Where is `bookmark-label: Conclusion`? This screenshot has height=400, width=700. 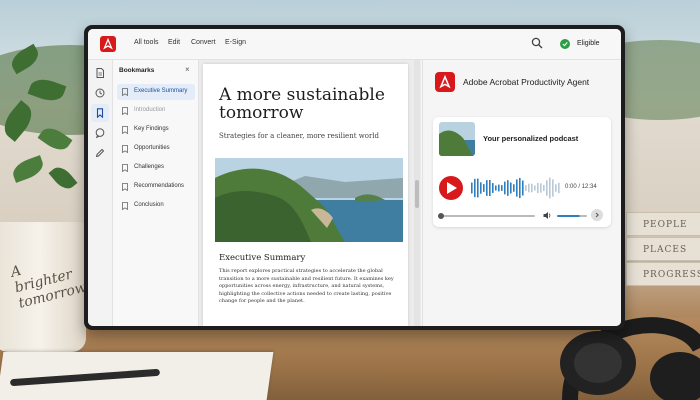
bookmark-label: Conclusion is located at coordinates (149, 205).